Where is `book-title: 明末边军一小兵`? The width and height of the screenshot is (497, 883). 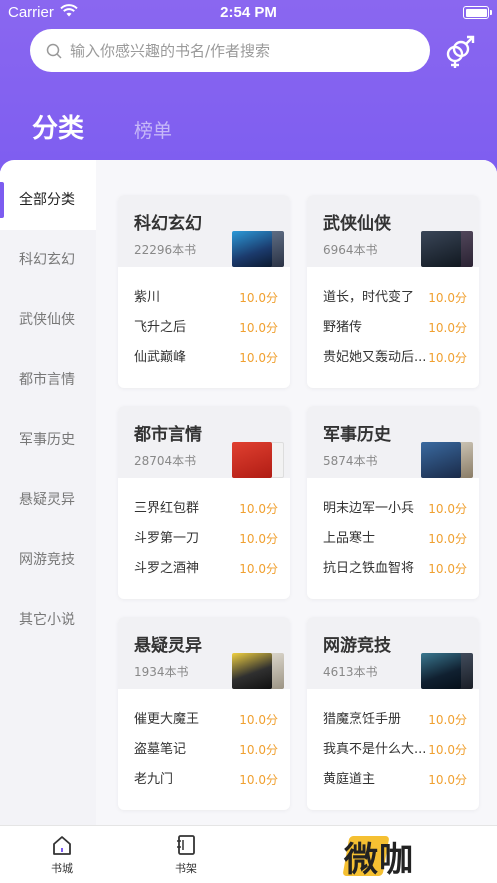
book-title: 明末边军一小兵 is located at coordinates (369, 508).